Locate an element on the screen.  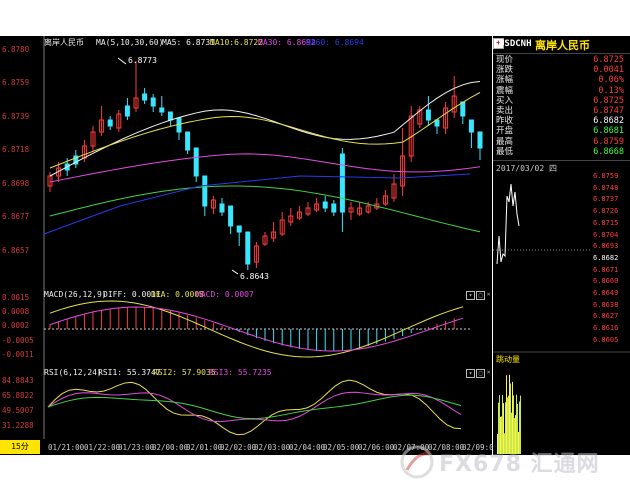
period-selector: 15分 is located at coordinates (20, 447).